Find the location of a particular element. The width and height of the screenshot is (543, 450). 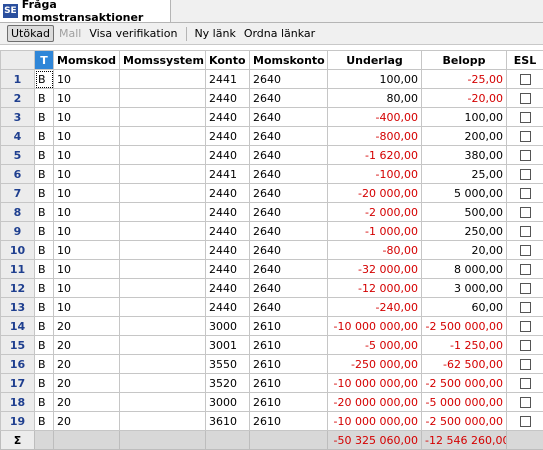

col-header-belopp: Belopp is located at coordinates (464, 60).